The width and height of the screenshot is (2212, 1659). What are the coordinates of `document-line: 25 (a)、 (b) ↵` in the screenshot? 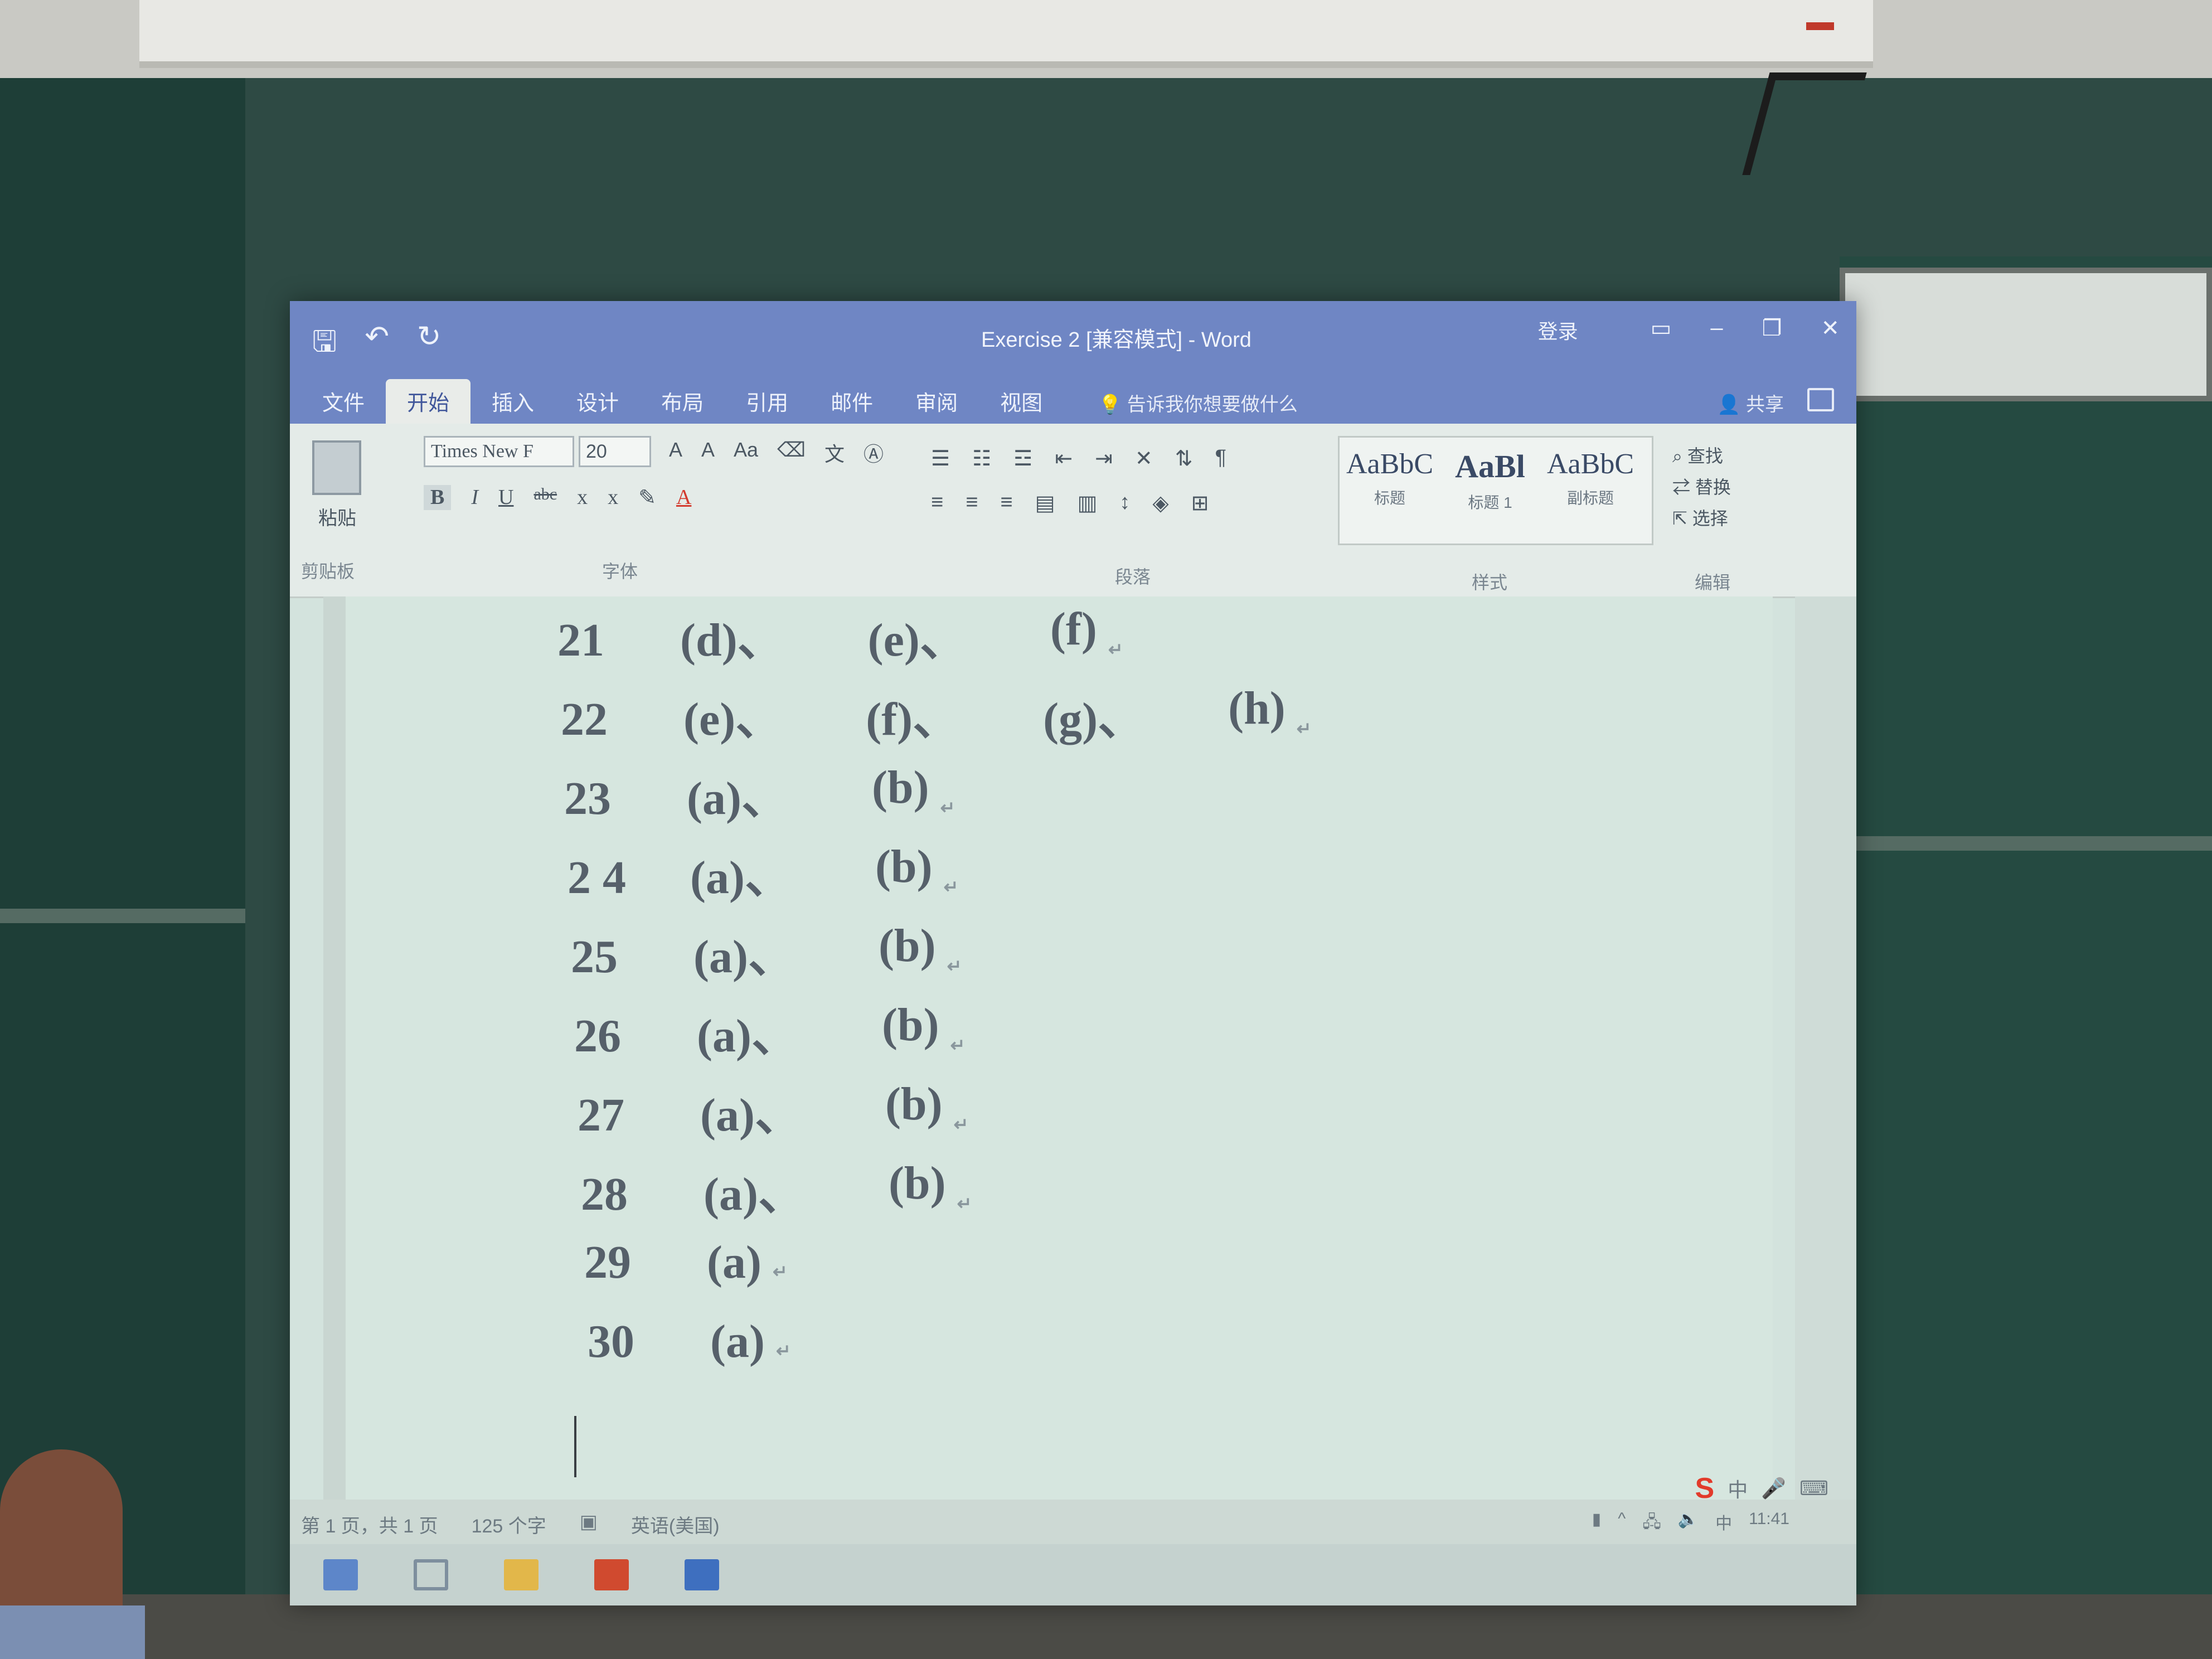 It's located at (941, 958).